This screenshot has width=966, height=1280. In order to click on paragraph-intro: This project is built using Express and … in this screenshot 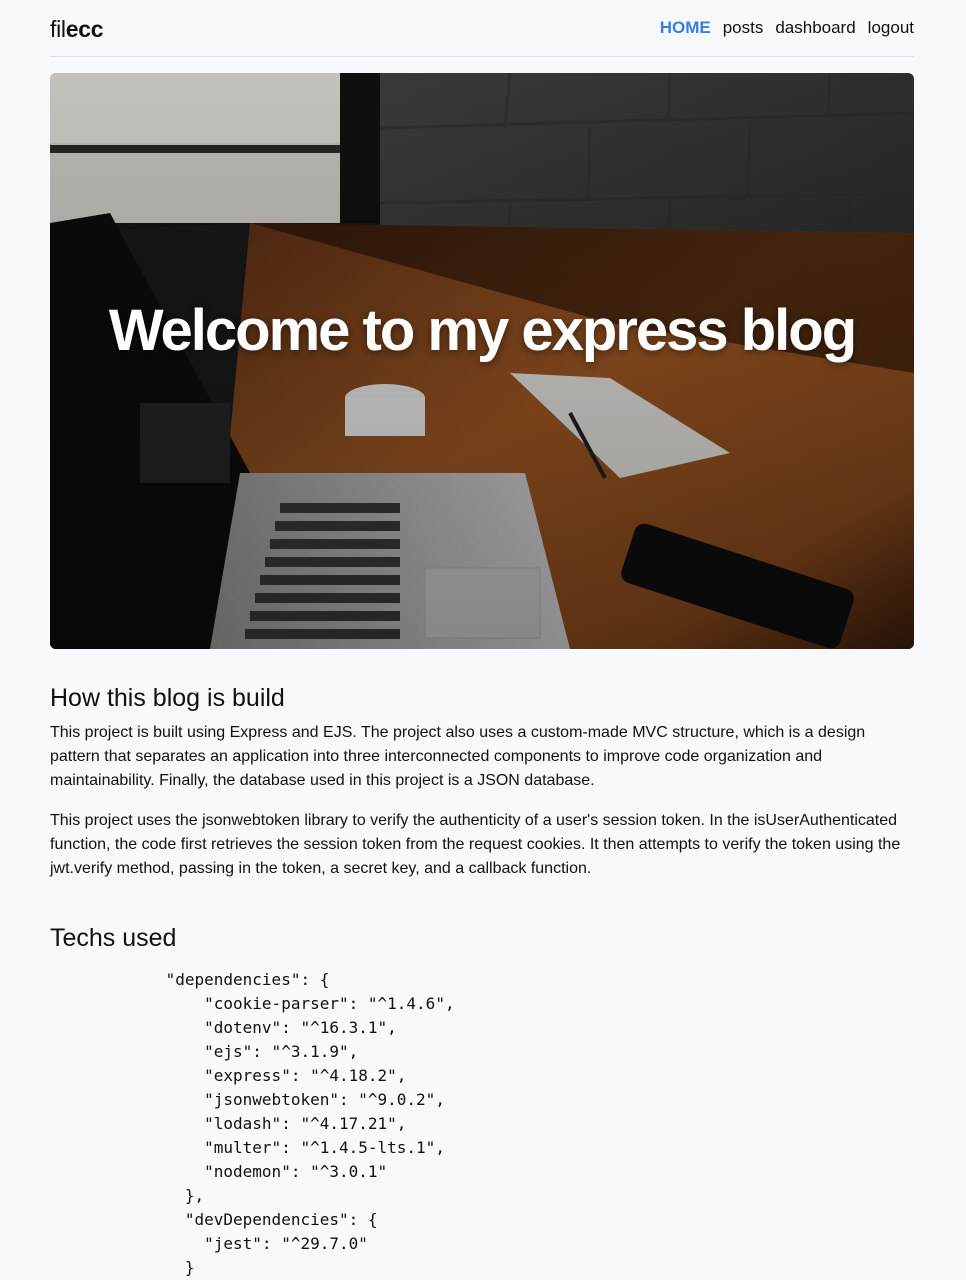, I will do `click(458, 756)`.